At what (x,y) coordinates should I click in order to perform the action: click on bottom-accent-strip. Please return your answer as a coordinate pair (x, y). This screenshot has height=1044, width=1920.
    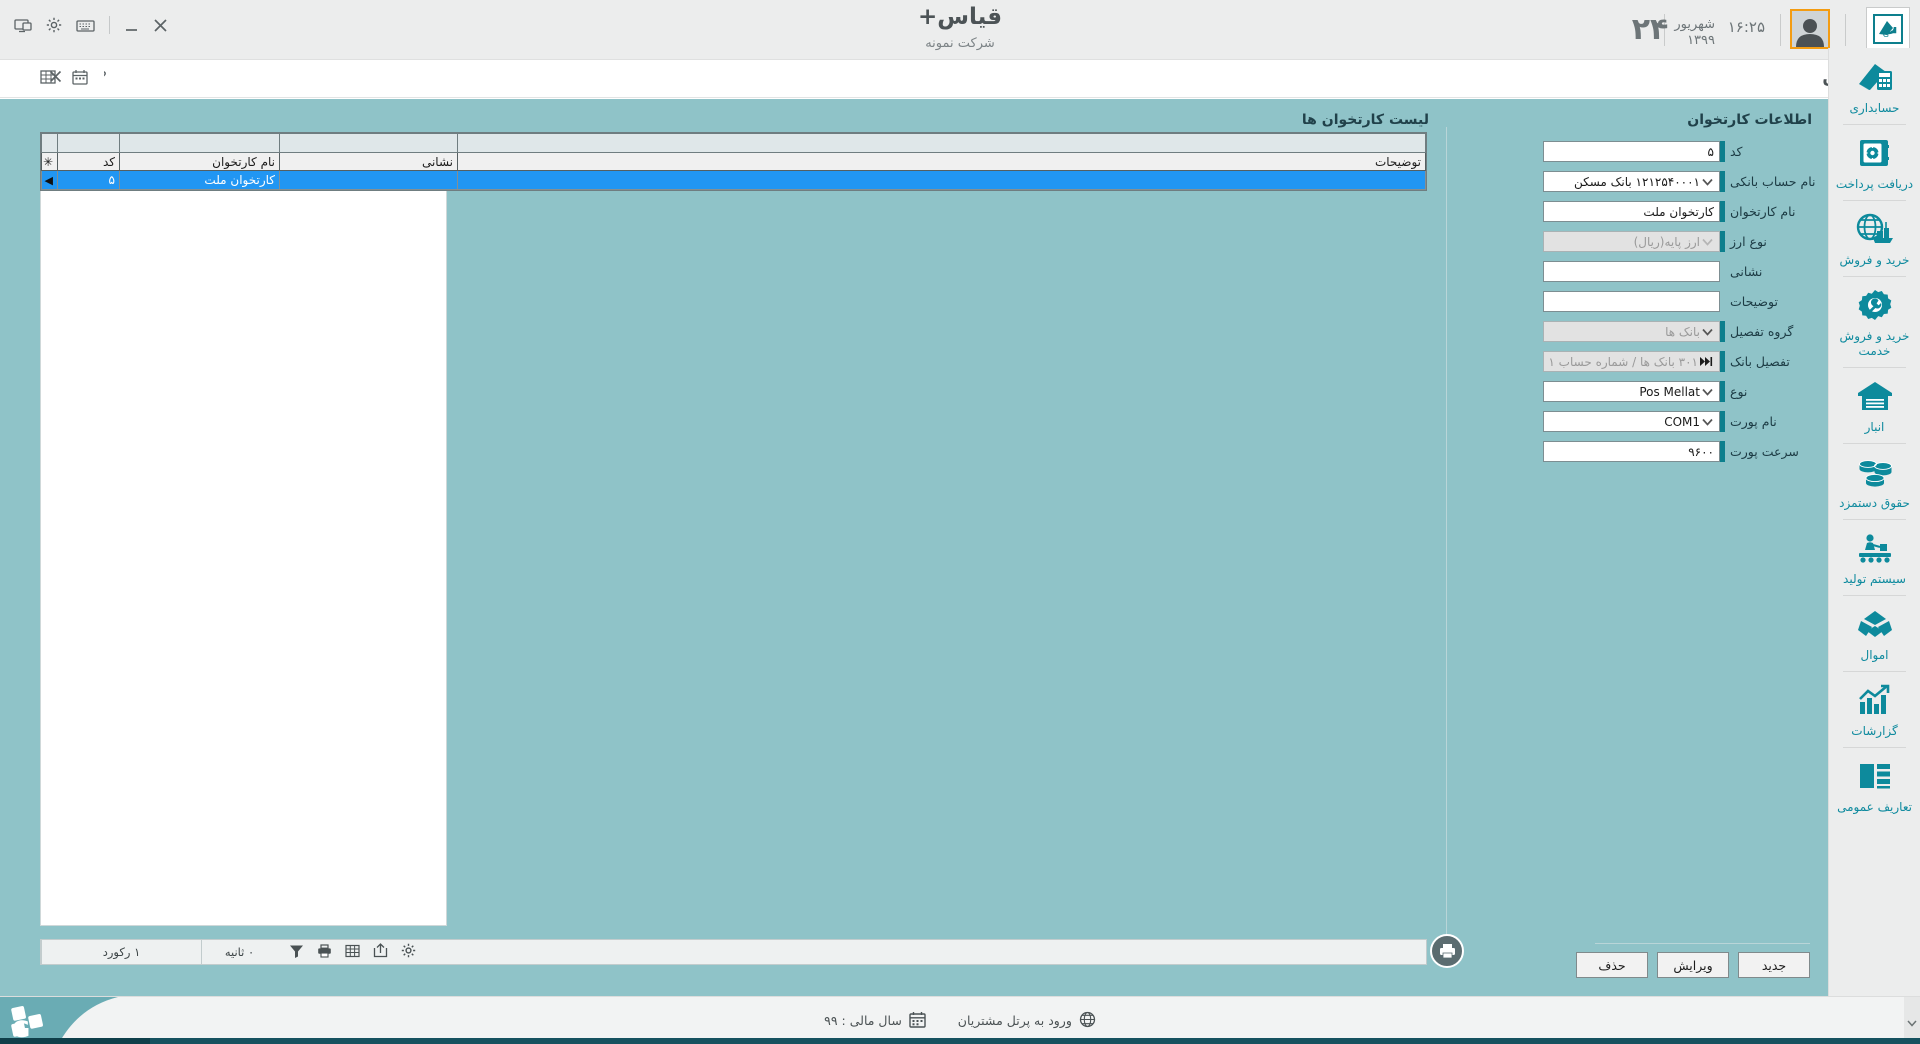
    Looking at the image, I should click on (960, 1041).